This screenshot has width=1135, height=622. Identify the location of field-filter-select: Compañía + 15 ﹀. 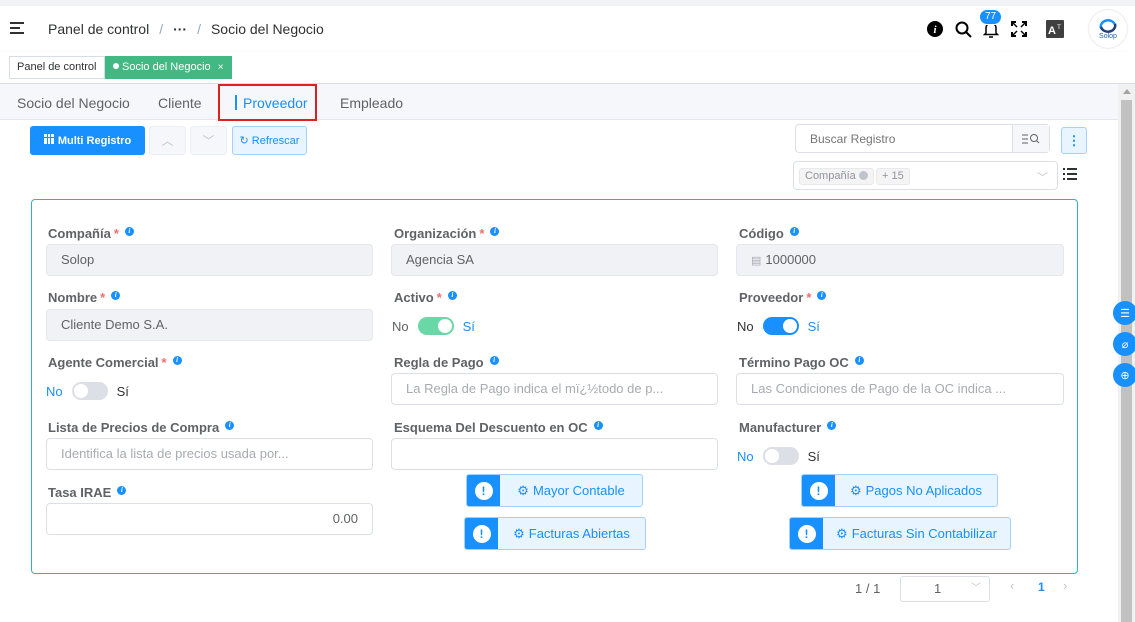
(925, 175).